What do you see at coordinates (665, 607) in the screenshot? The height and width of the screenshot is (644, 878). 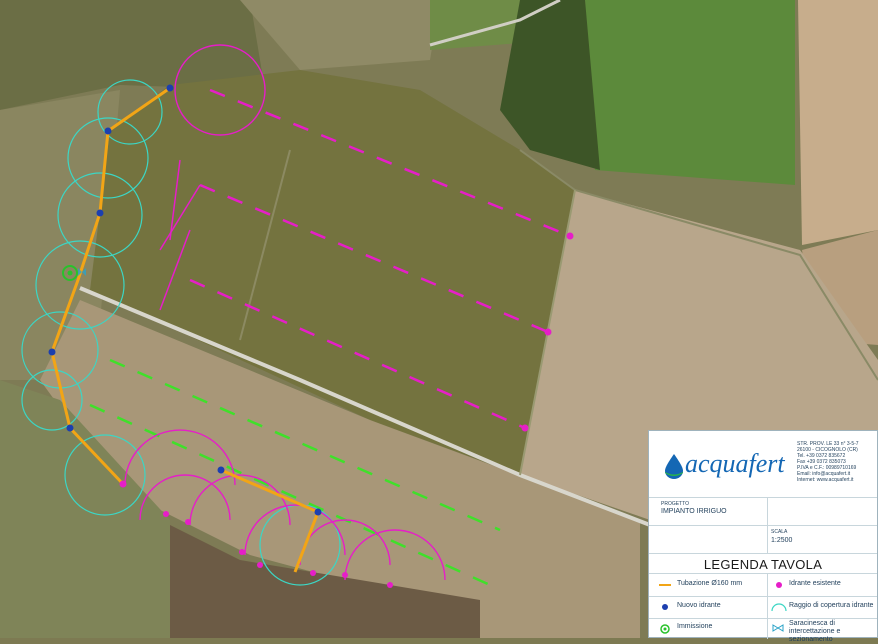 I see `new-hydrant-icon` at bounding box center [665, 607].